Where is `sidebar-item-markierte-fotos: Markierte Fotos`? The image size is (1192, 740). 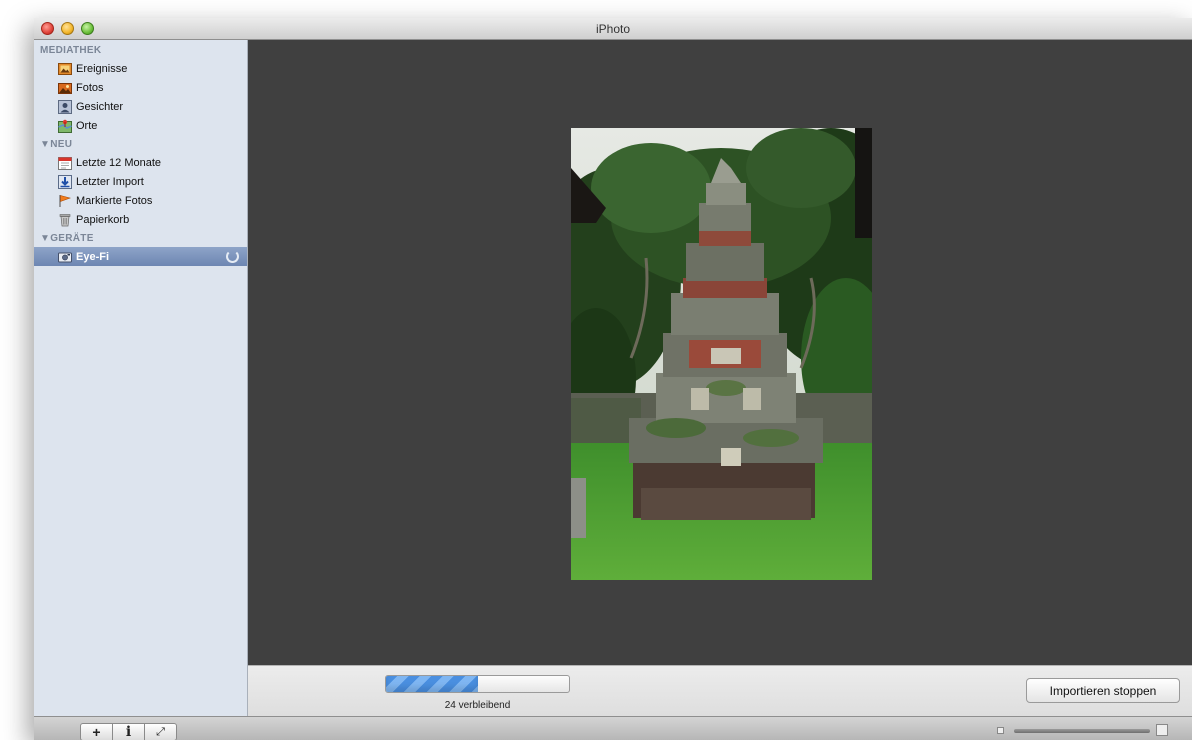
sidebar-item-markierte-fotos: Markierte Fotos is located at coordinates (140, 200).